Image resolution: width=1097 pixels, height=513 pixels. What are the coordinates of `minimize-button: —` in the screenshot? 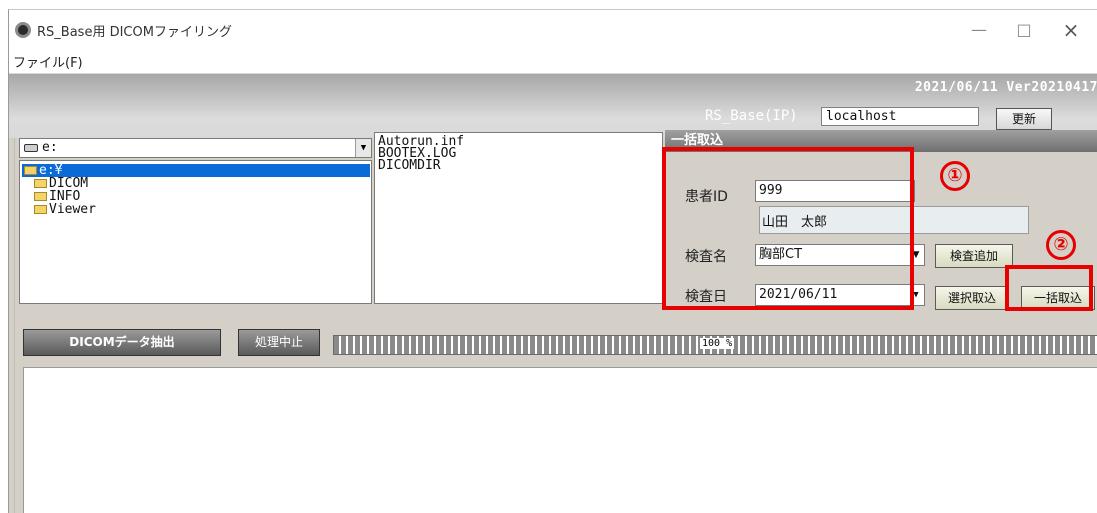 It's located at (979, 30).